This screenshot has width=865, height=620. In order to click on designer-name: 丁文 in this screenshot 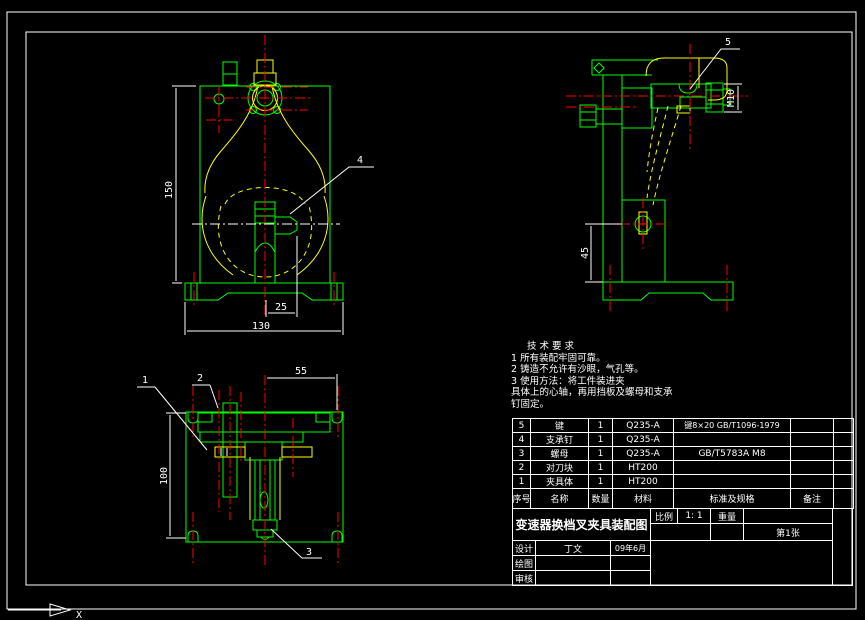, I will do `click(573, 548)`.